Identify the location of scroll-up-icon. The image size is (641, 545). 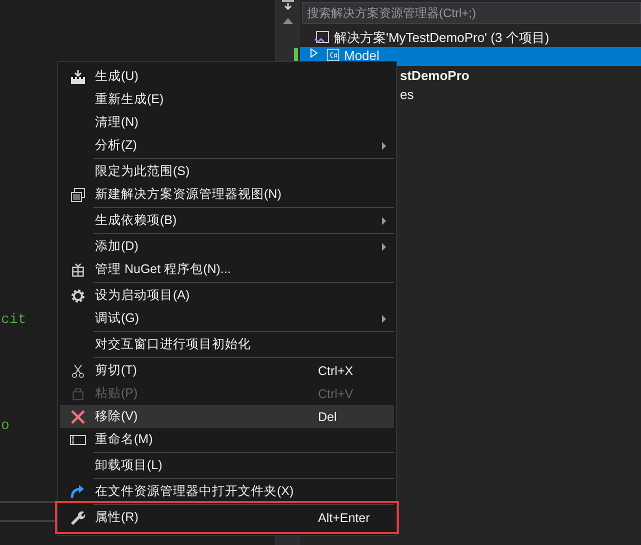
(288, 21).